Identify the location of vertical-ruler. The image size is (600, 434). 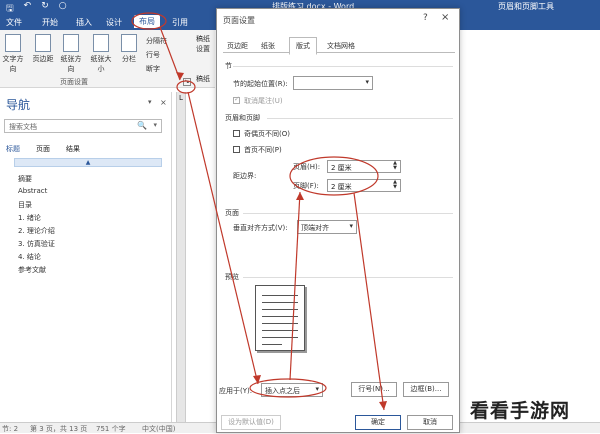
(181, 257).